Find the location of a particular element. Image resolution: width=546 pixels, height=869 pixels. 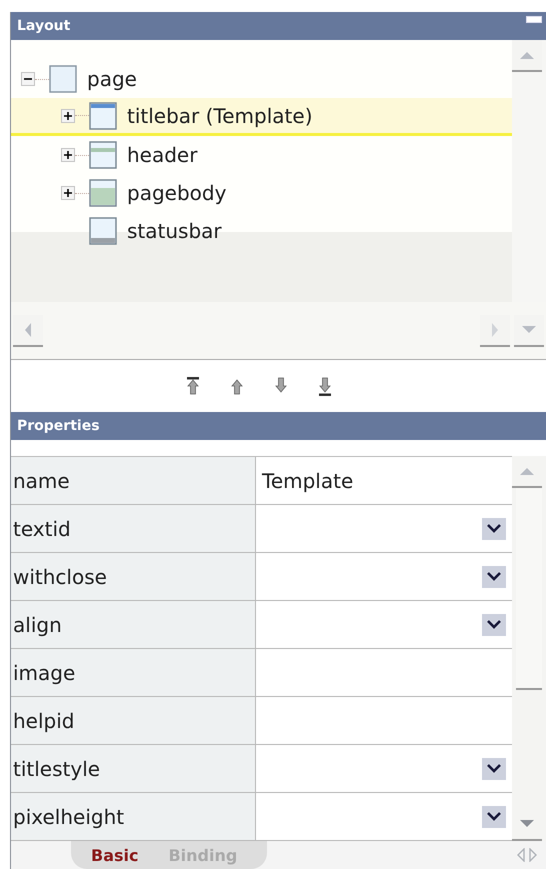

tab-scroll-icon is located at coordinates (527, 855).